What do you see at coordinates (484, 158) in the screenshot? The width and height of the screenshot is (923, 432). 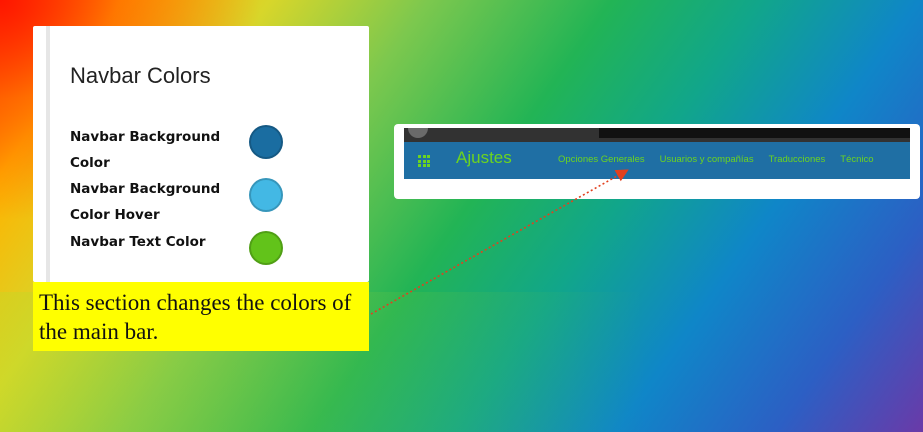 I see `navbar-brand: Ajustes` at bounding box center [484, 158].